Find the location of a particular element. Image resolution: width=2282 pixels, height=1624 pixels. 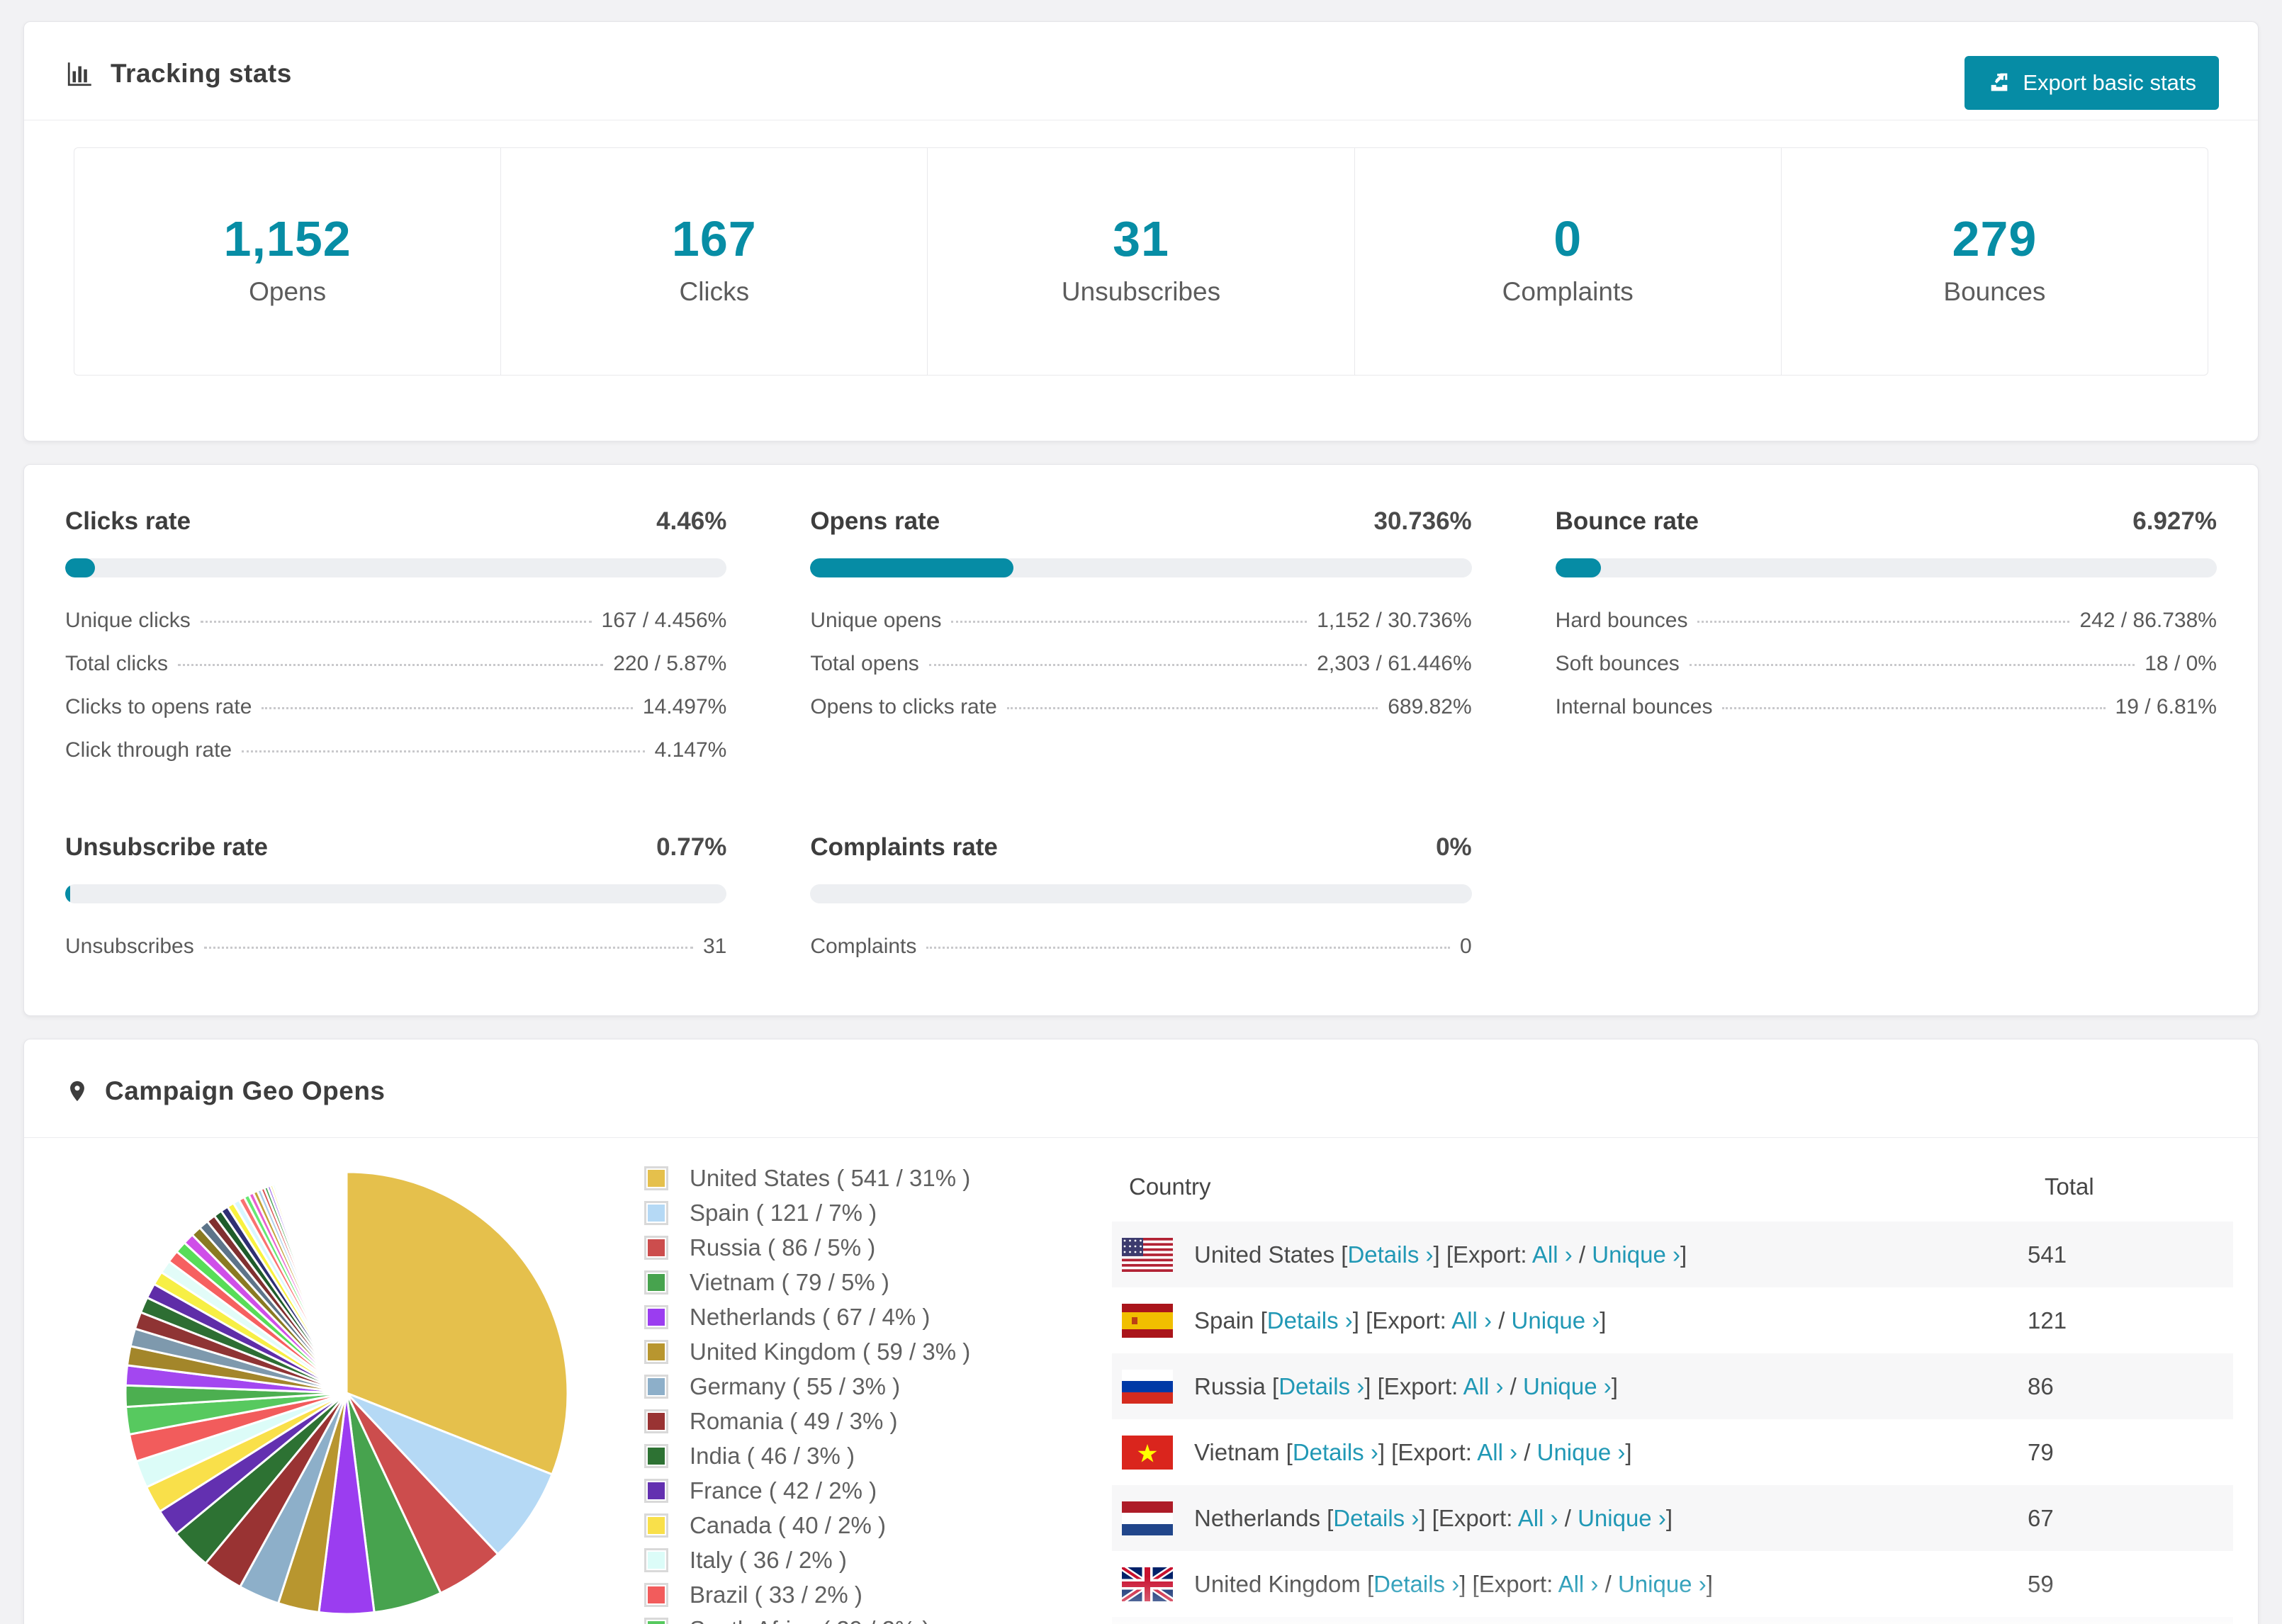

legend-label: United Kingdom ( 59 / 3% ) is located at coordinates (831, 1352).